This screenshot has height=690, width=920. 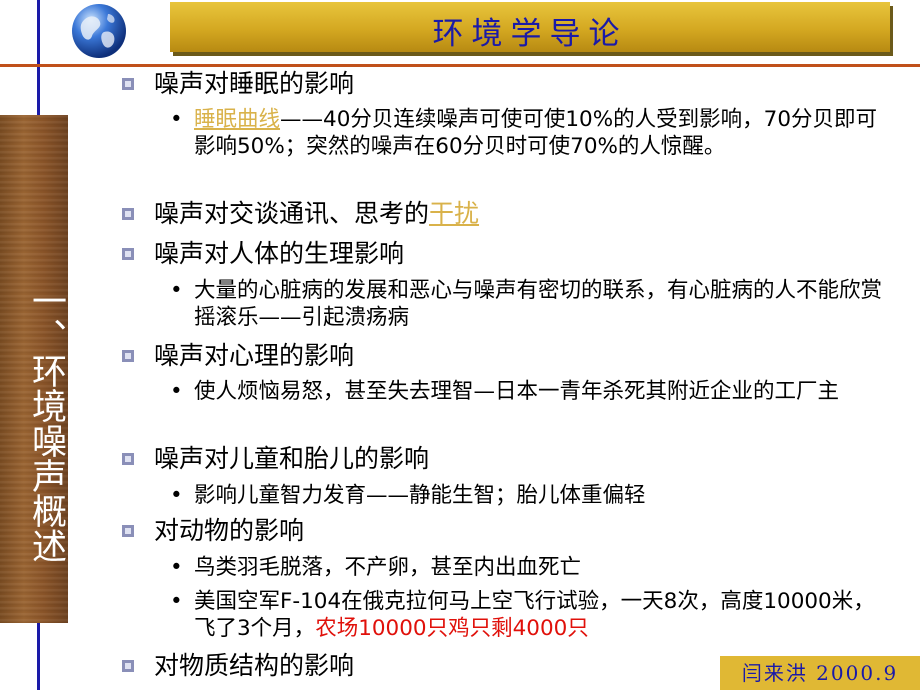 What do you see at coordinates (254, 83) in the screenshot?
I see `bullet-heading: 噪声对睡眠的影响` at bounding box center [254, 83].